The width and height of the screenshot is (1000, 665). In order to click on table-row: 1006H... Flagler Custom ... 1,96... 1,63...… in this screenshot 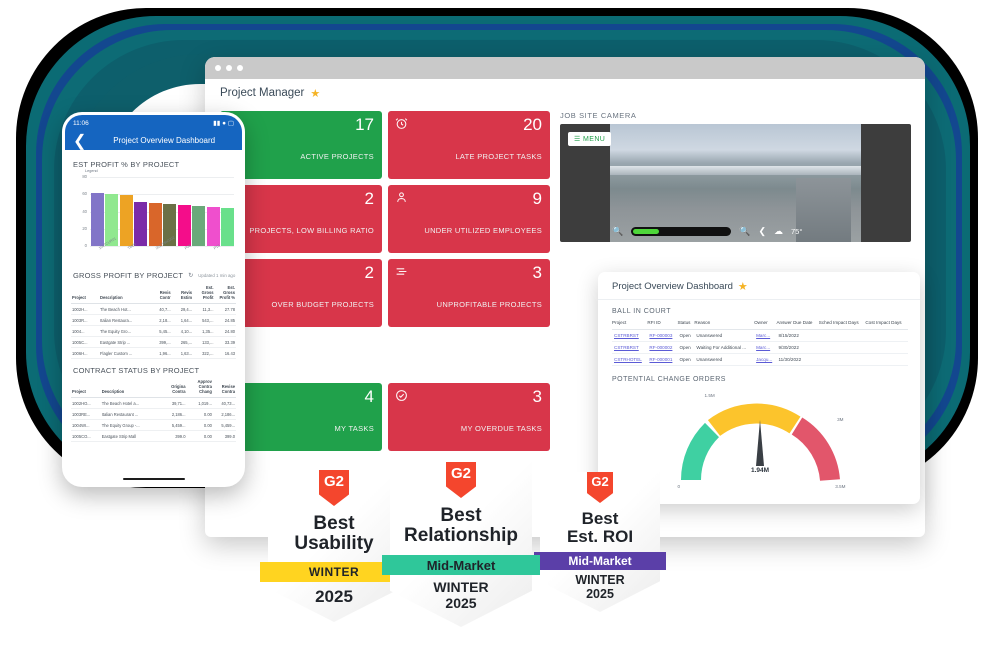, I will do `click(153, 353)`.